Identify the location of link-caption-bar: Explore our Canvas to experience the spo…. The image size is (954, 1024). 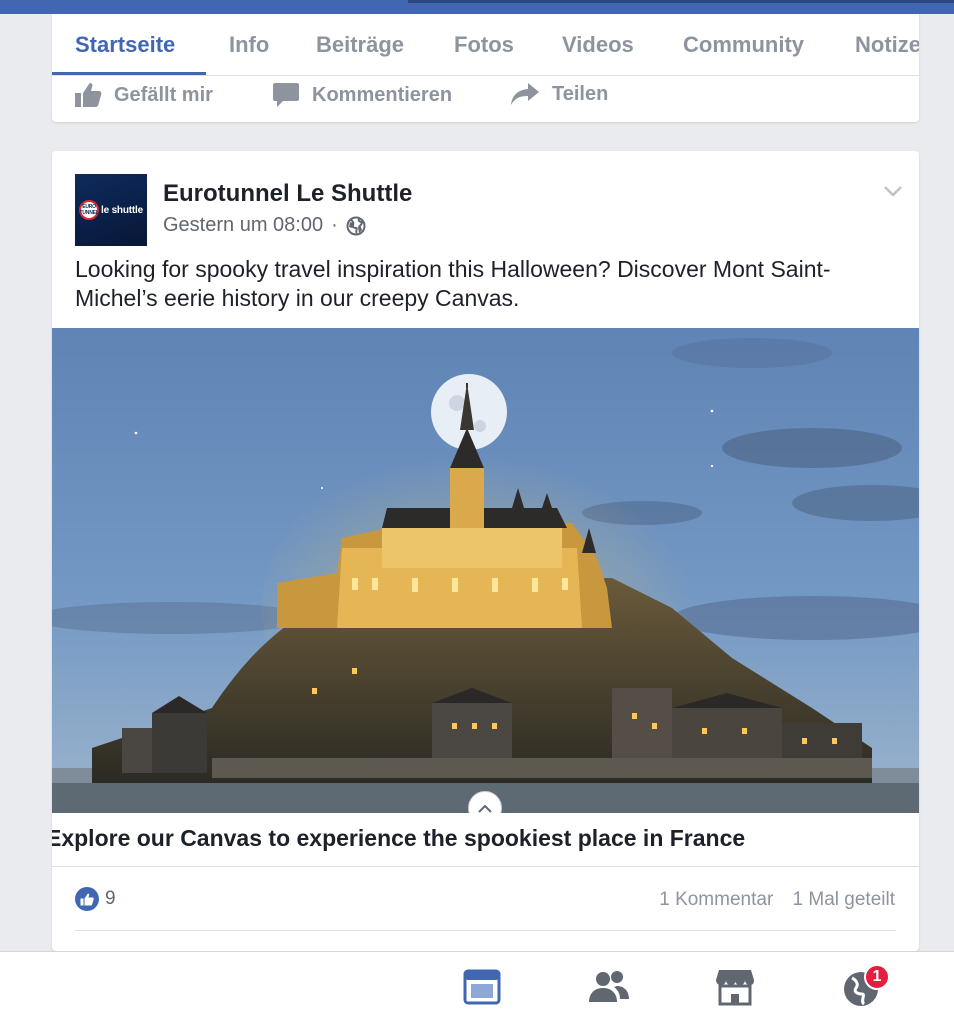
(485, 840).